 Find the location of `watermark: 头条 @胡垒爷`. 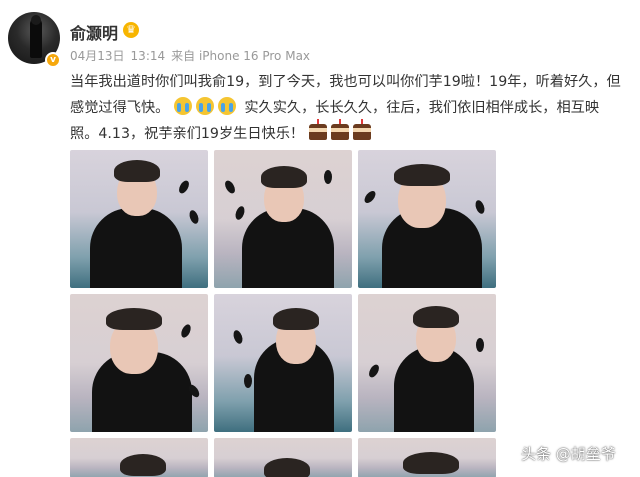

watermark: 头条 @胡垒爷 is located at coordinates (568, 454).